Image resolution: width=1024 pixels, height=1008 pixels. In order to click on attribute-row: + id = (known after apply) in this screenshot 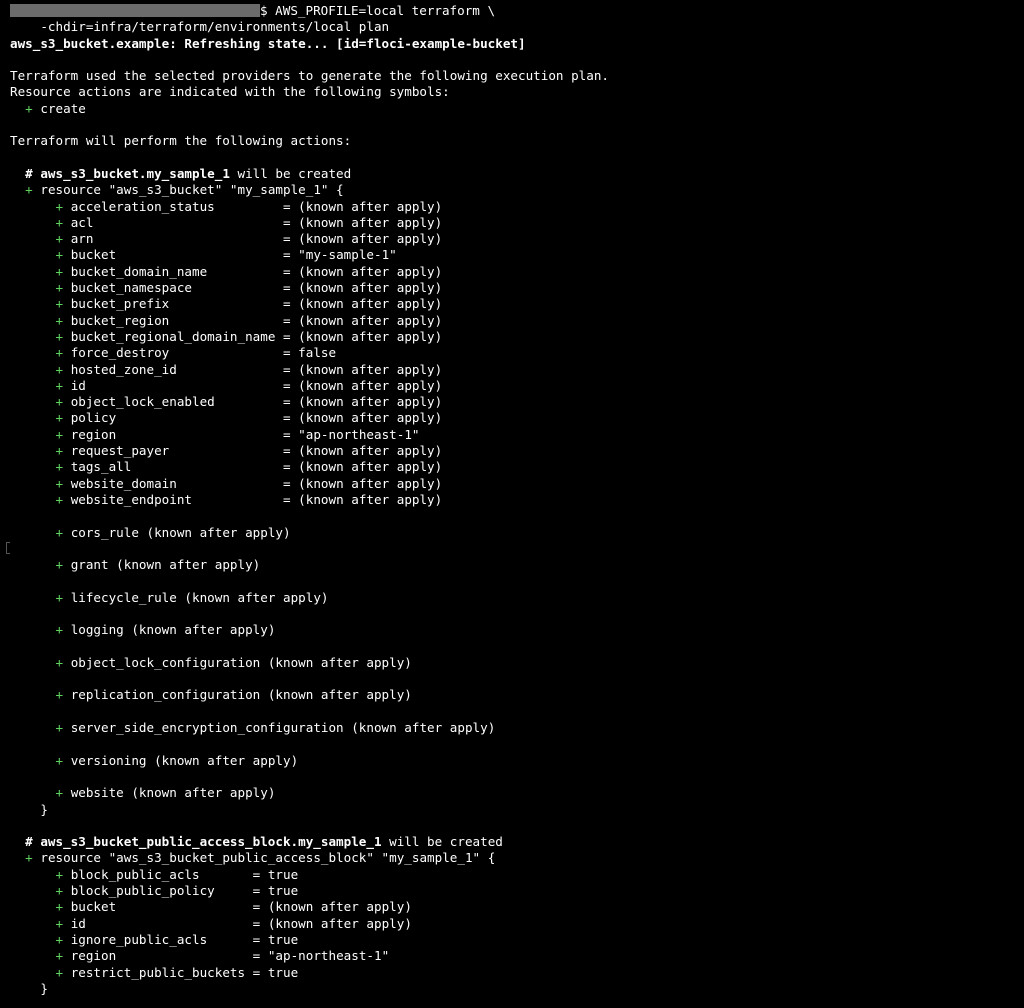, I will do `click(517, 924)`.